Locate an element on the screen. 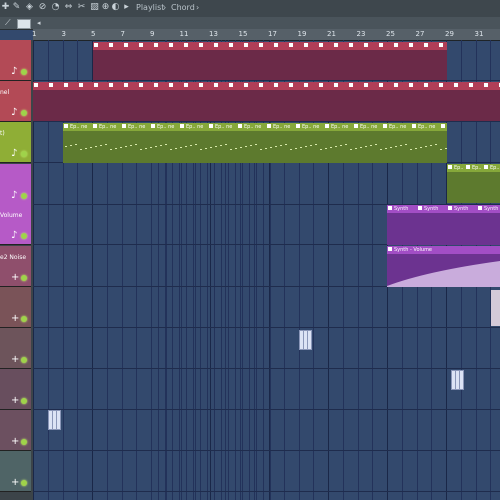 Image resolution: width=500 pixels, height=500 pixels. crosshair-icon: ✚ is located at coordinates (5, 7).